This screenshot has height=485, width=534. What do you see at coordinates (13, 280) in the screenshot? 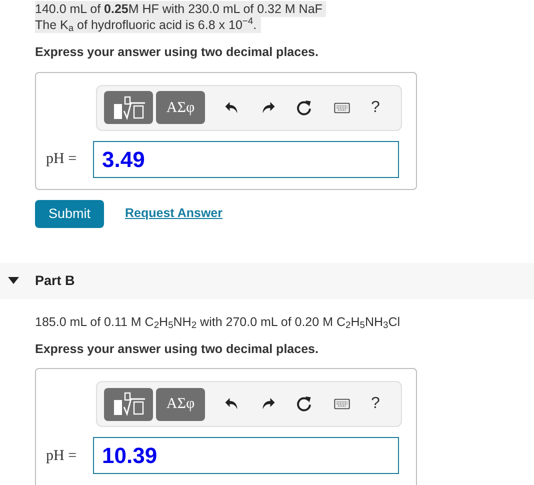
I see `collapse-triangle-icon` at bounding box center [13, 280].